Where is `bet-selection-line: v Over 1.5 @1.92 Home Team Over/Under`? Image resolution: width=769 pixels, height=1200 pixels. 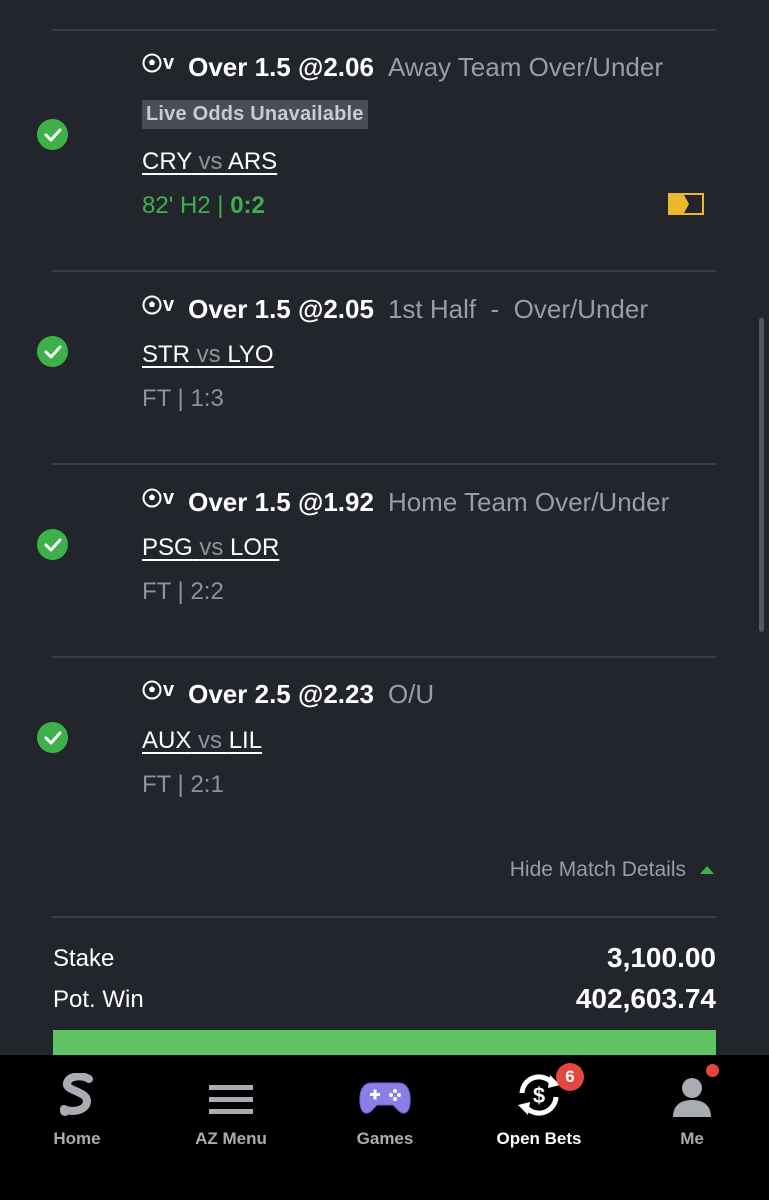 bet-selection-line: v Over 1.5 @1.92 Home Team Over/Under is located at coordinates (405, 502).